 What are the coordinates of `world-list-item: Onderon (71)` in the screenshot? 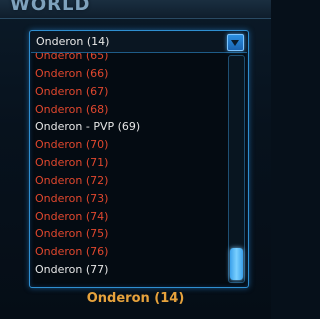 It's located at (129, 163).